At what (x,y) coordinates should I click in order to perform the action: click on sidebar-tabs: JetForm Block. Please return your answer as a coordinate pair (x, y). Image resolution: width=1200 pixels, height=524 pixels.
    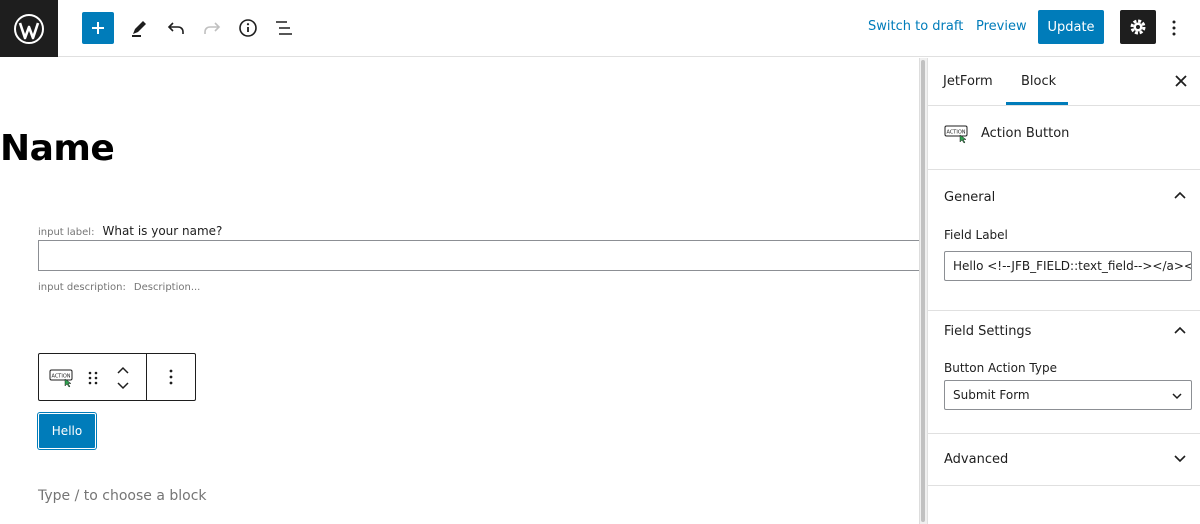
    Looking at the image, I should click on (1064, 82).